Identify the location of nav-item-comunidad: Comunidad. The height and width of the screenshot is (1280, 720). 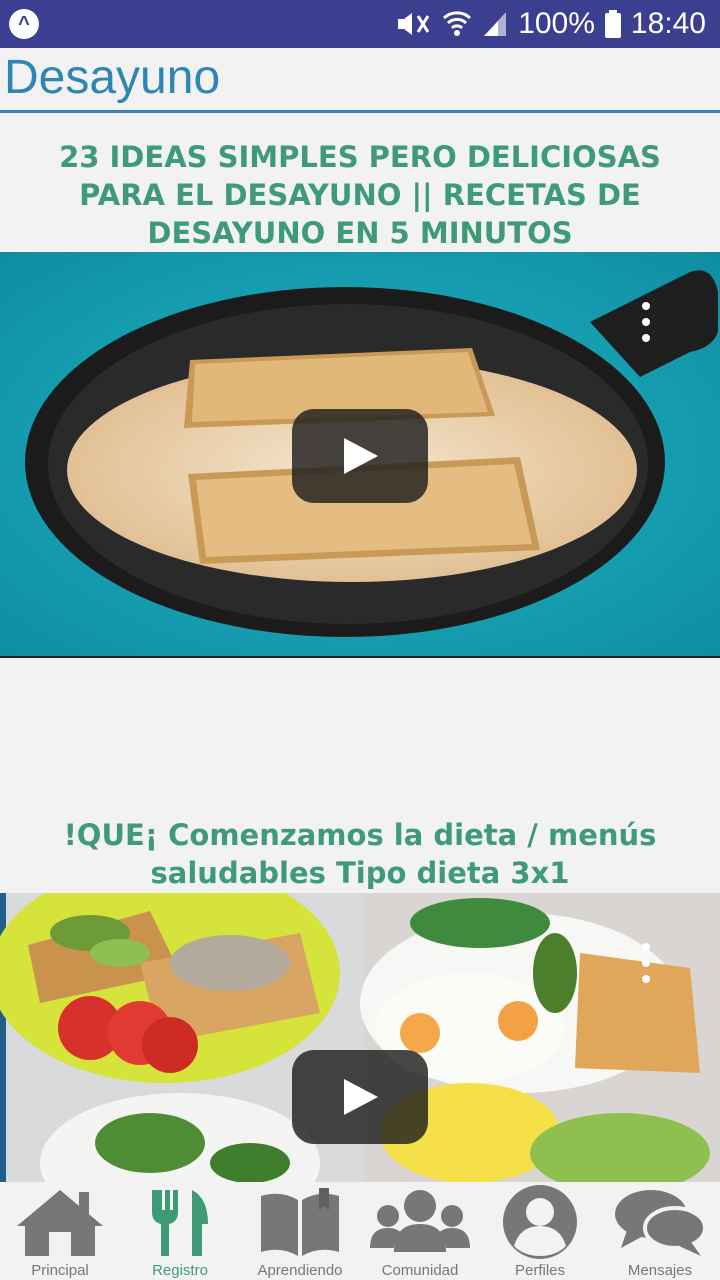
(420, 1231).